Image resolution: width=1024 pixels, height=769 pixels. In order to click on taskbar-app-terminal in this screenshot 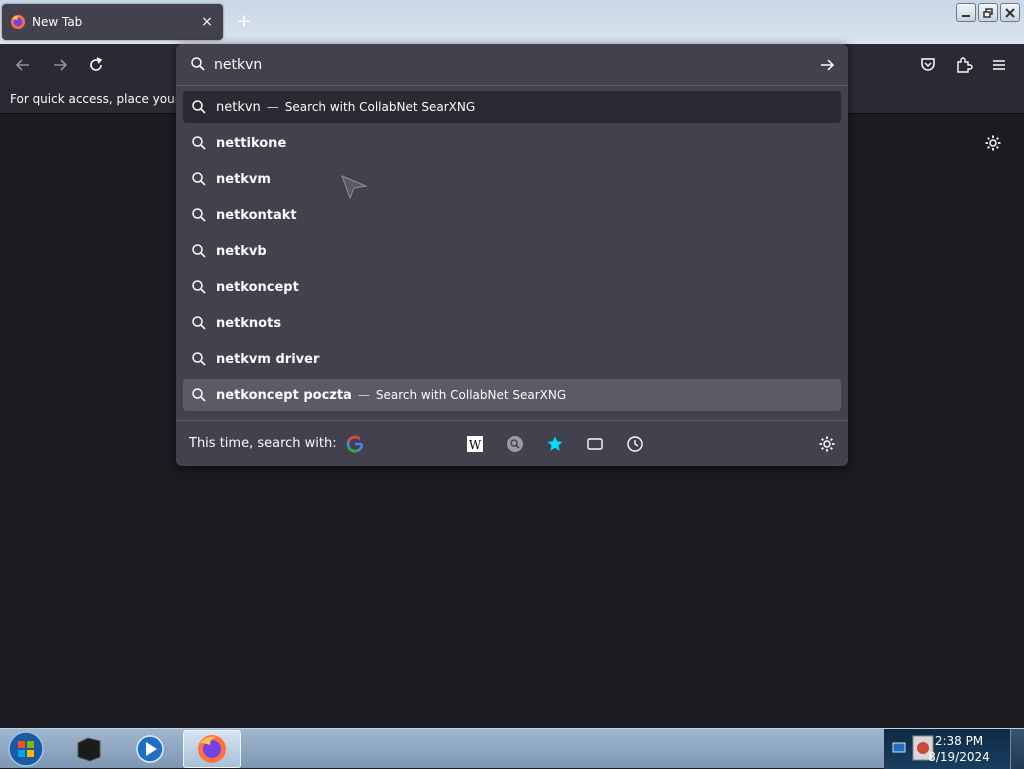, I will do `click(89, 749)`.